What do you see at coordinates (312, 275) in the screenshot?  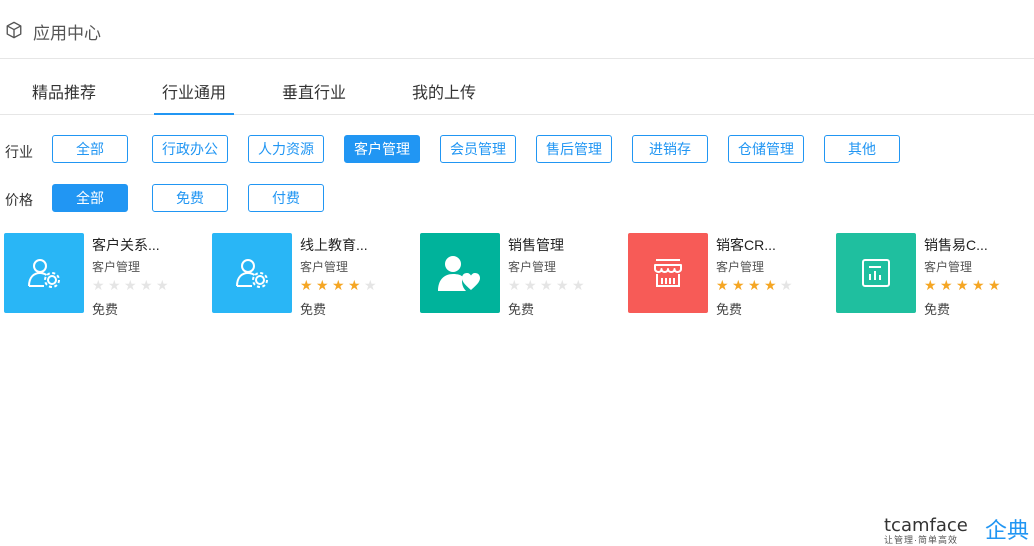 I see `app-card: 线上教育... 客户管理 ★ ★ ★ ★ ★ 免费` at bounding box center [312, 275].